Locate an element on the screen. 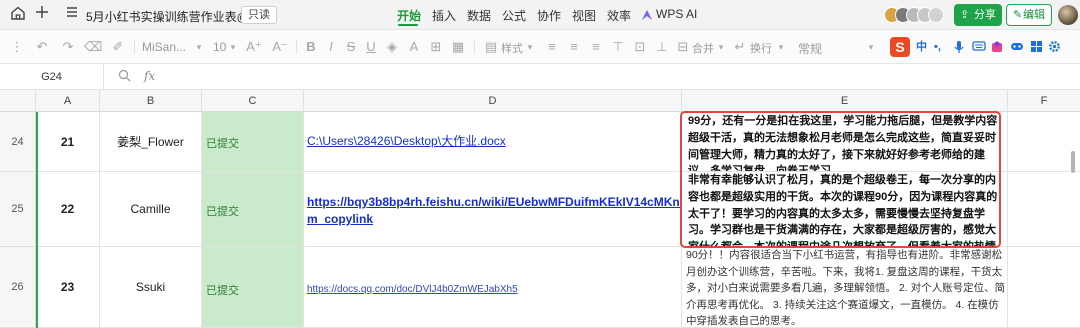  row-header-26: 26 is located at coordinates (18, 287).